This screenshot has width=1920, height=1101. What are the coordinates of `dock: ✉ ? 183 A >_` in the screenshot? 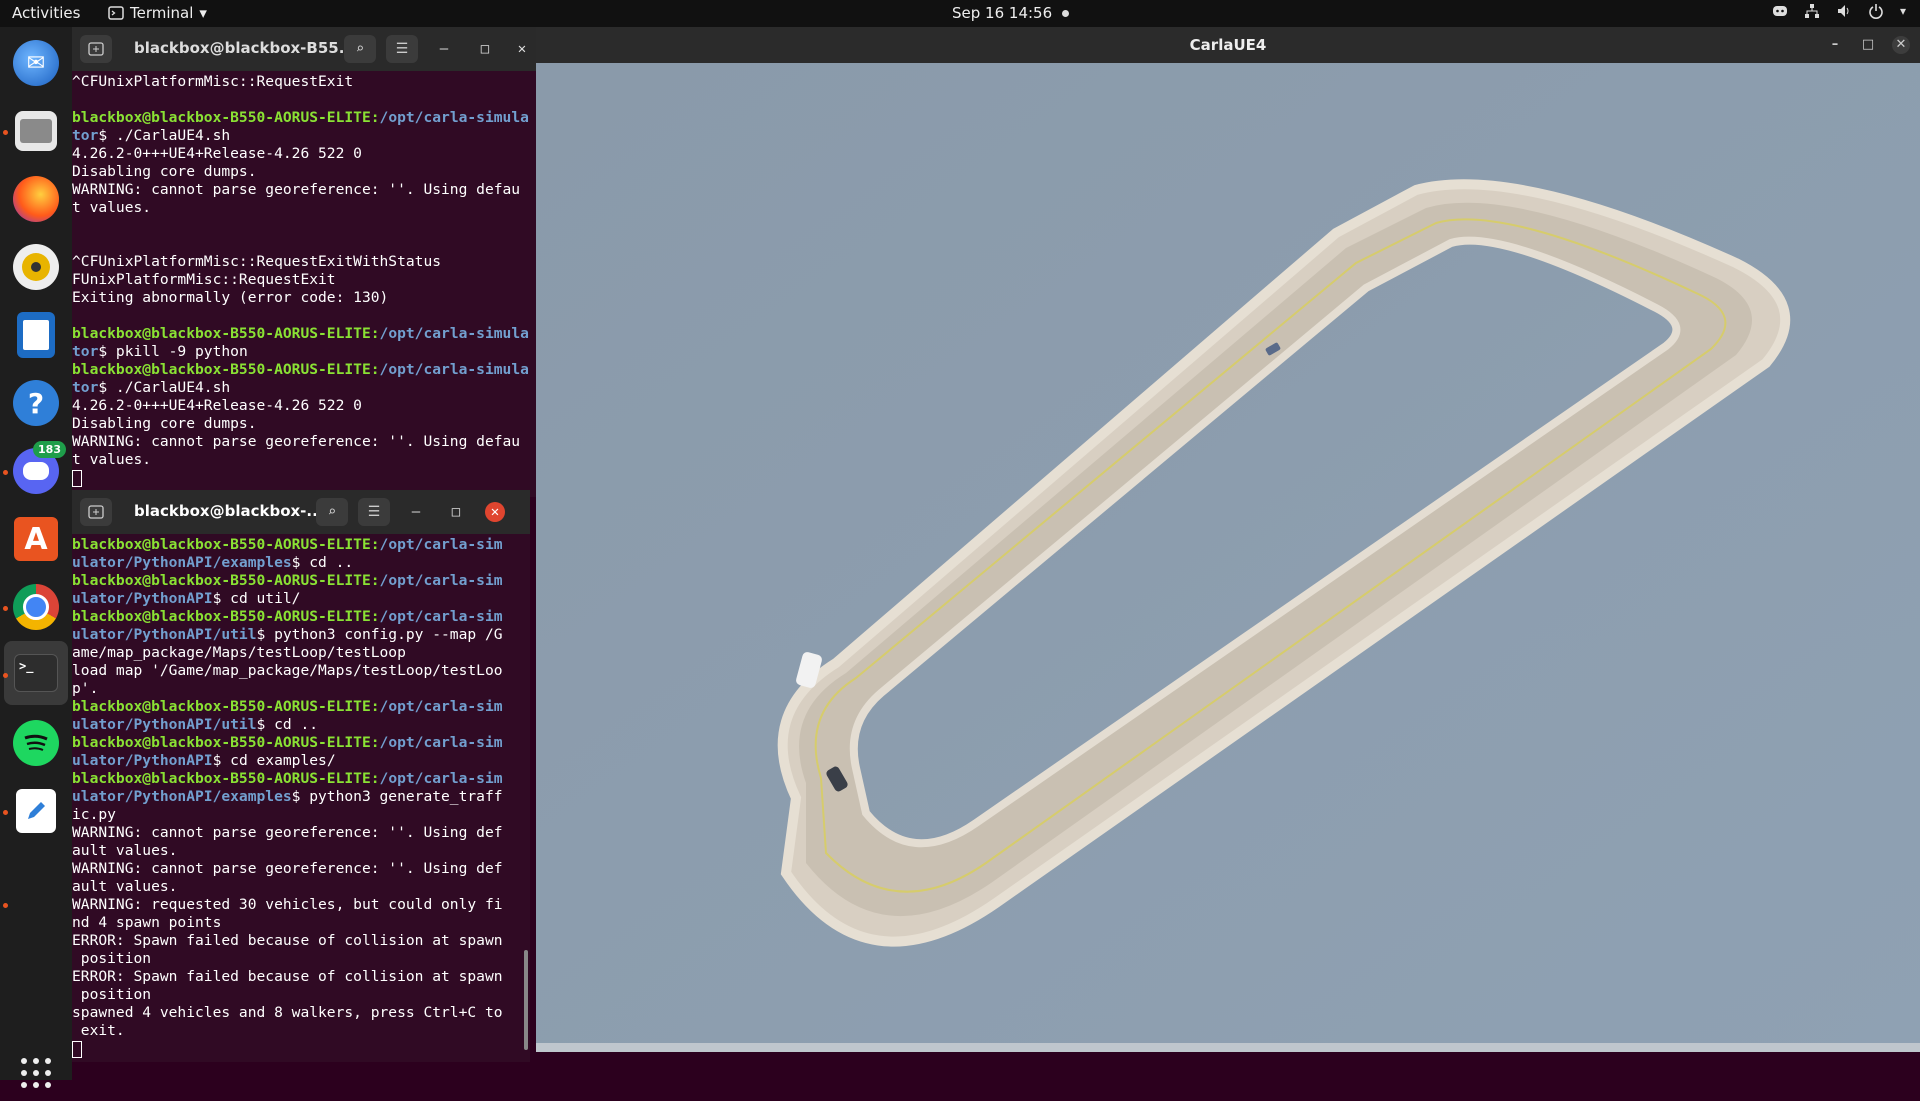 It's located at (36, 557).